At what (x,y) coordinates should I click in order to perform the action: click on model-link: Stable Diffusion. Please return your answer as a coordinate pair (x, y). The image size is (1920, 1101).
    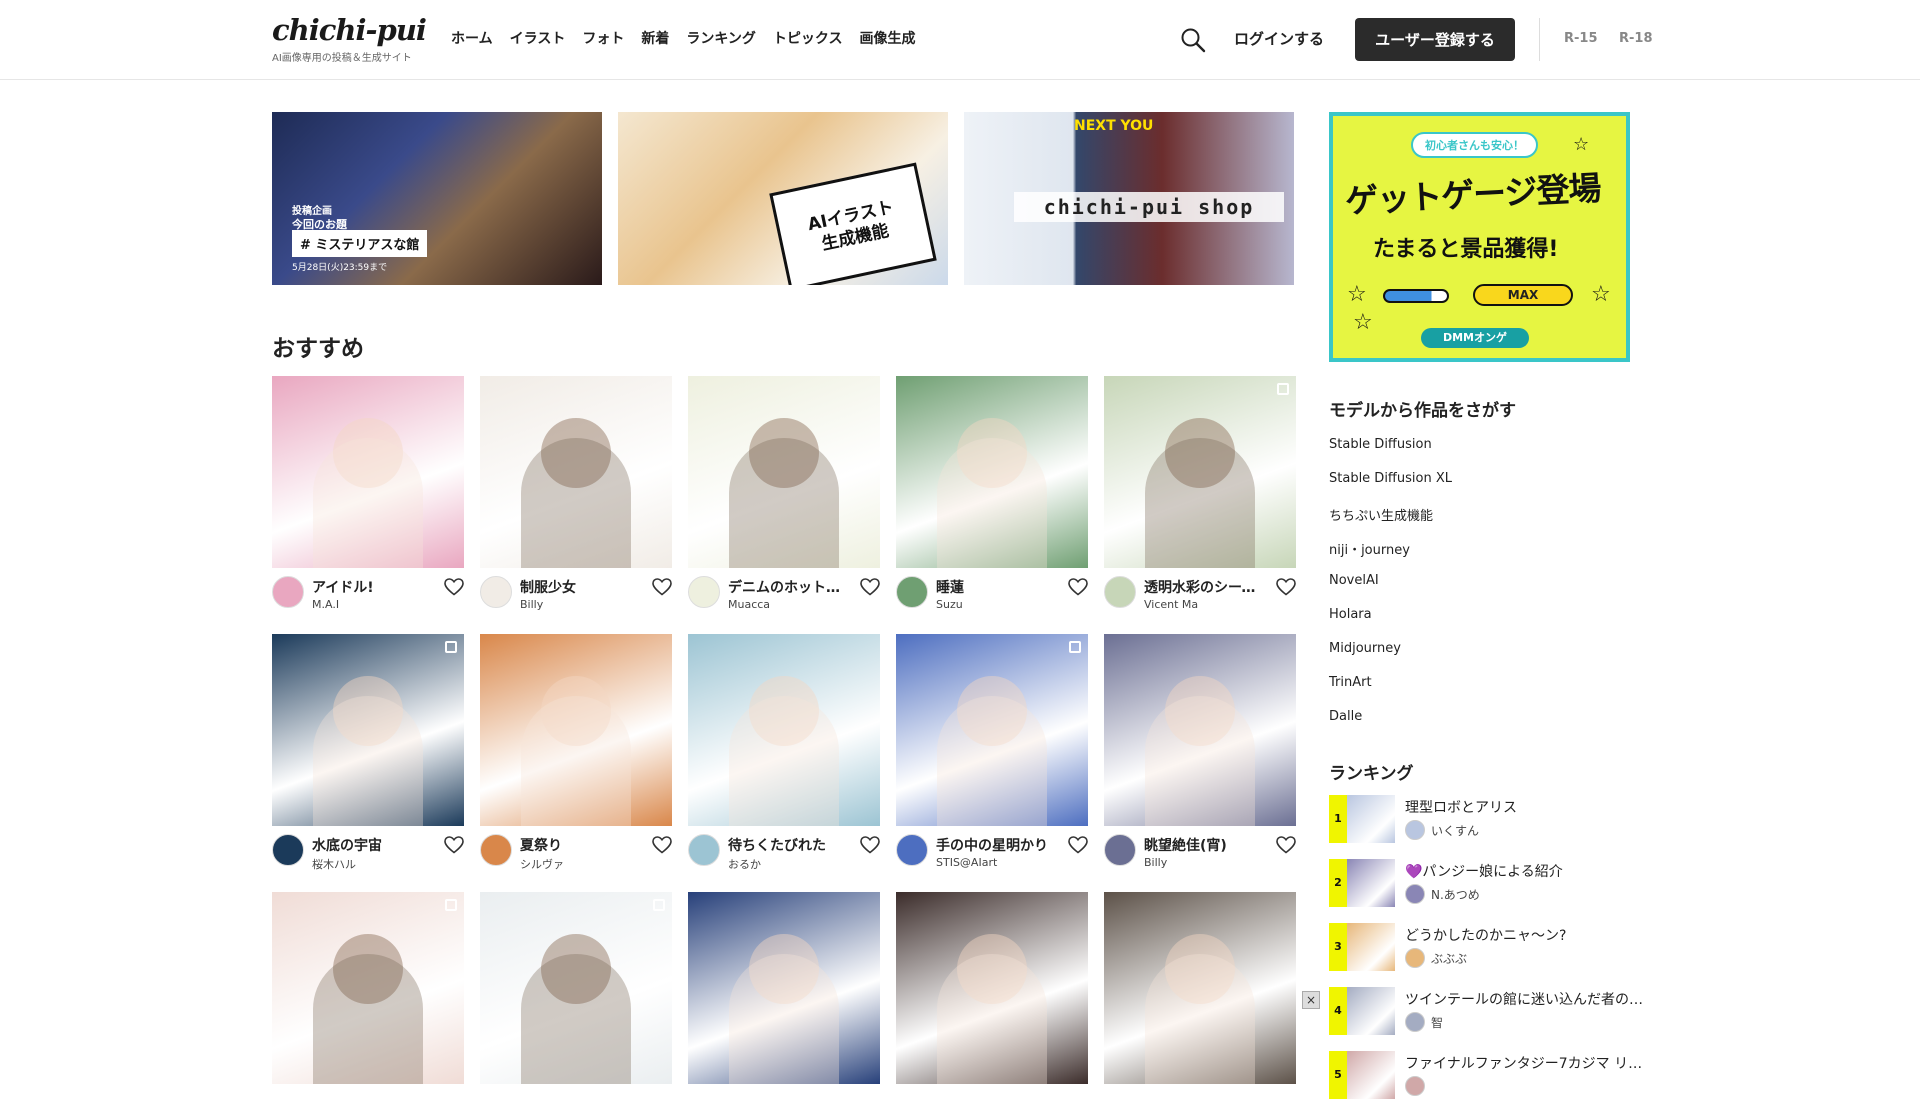
    Looking at the image, I should click on (1380, 444).